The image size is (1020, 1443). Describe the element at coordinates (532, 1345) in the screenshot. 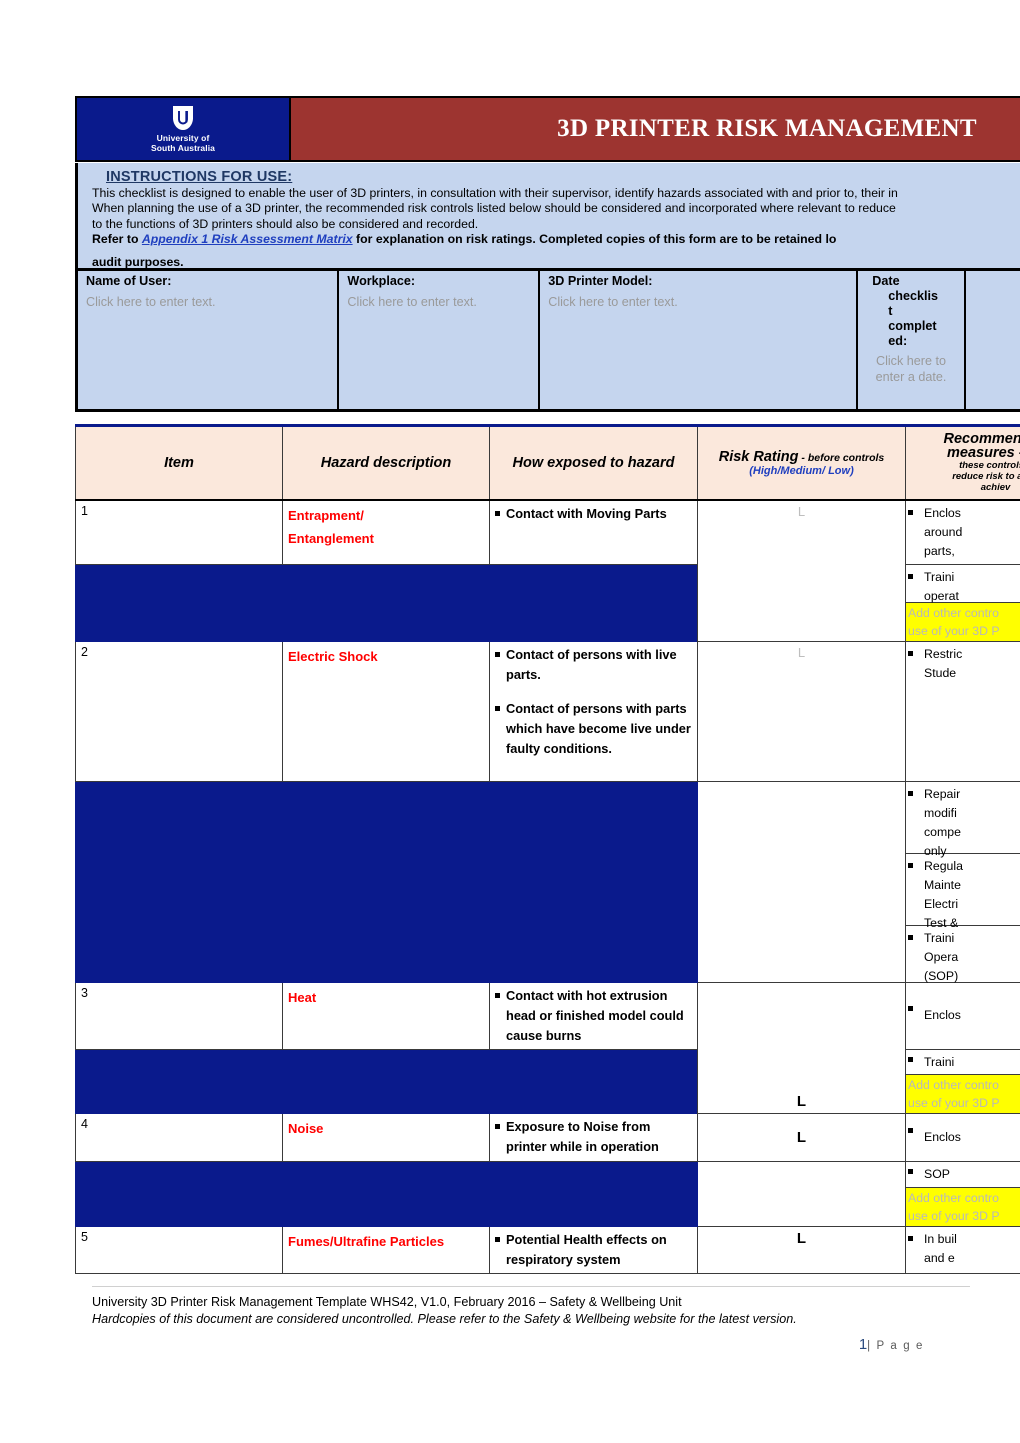

I see `page-number-block: 1| P a g e` at that location.